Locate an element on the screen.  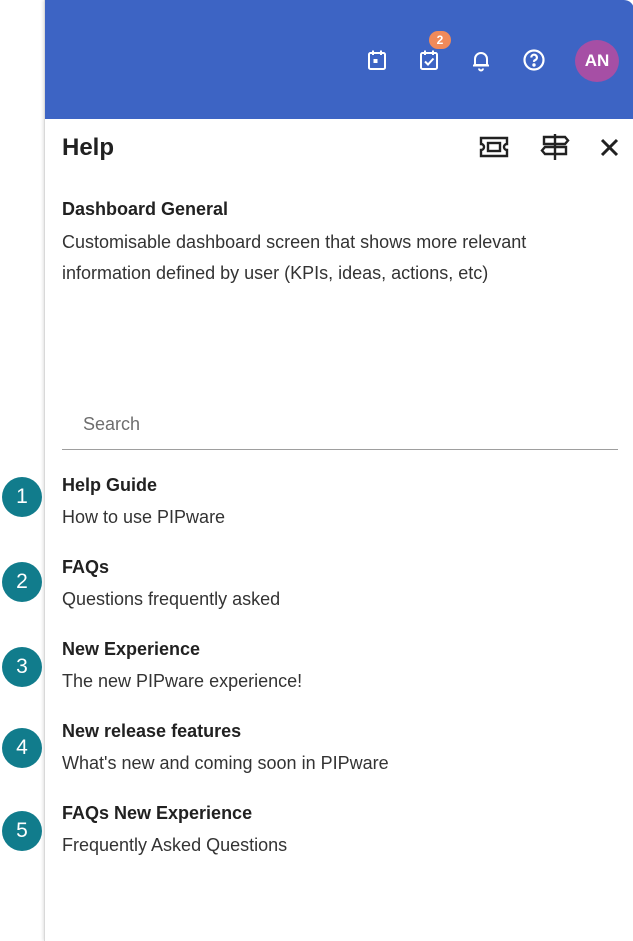
help-item-faqs: FAQs Questions frequently asked is located at coordinates (332, 583).